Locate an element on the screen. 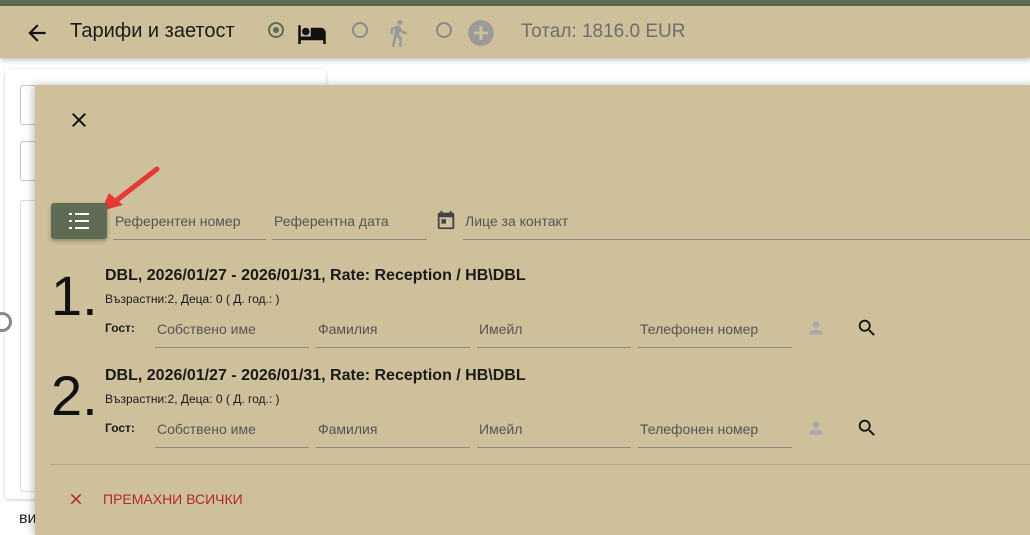 The image size is (1030, 535). bed-icon is located at coordinates (312, 34).